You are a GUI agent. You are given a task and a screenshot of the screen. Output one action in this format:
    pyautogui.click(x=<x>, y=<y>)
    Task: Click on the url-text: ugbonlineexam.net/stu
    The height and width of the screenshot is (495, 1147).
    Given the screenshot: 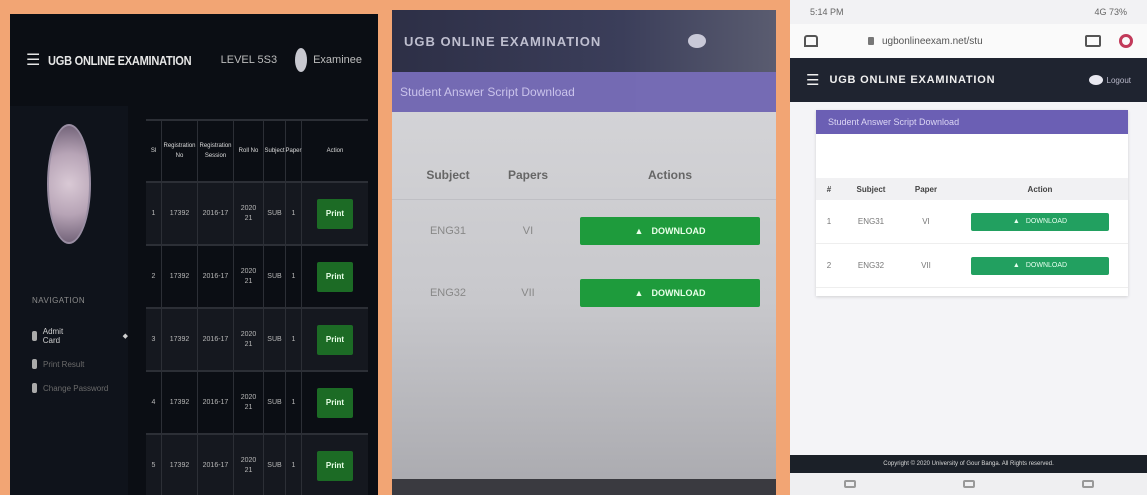 What is the action you would take?
    pyautogui.click(x=932, y=41)
    